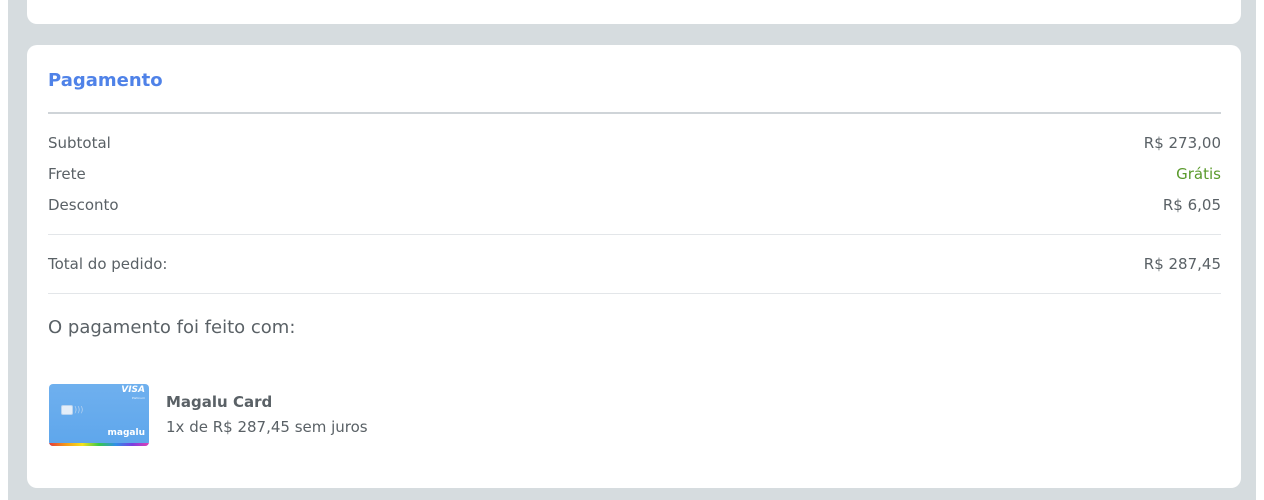 This screenshot has height=500, width=1264. What do you see at coordinates (79, 409) in the screenshot?
I see `contactless-icon: )))` at bounding box center [79, 409].